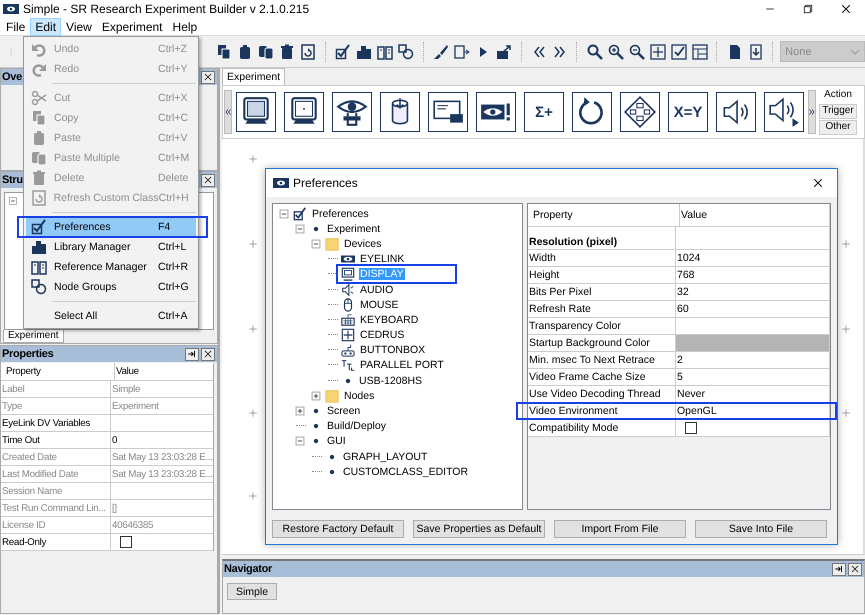 Image resolution: width=865 pixels, height=615 pixels. What do you see at coordinates (753, 292) in the screenshot?
I see `property-value: 32` at bounding box center [753, 292].